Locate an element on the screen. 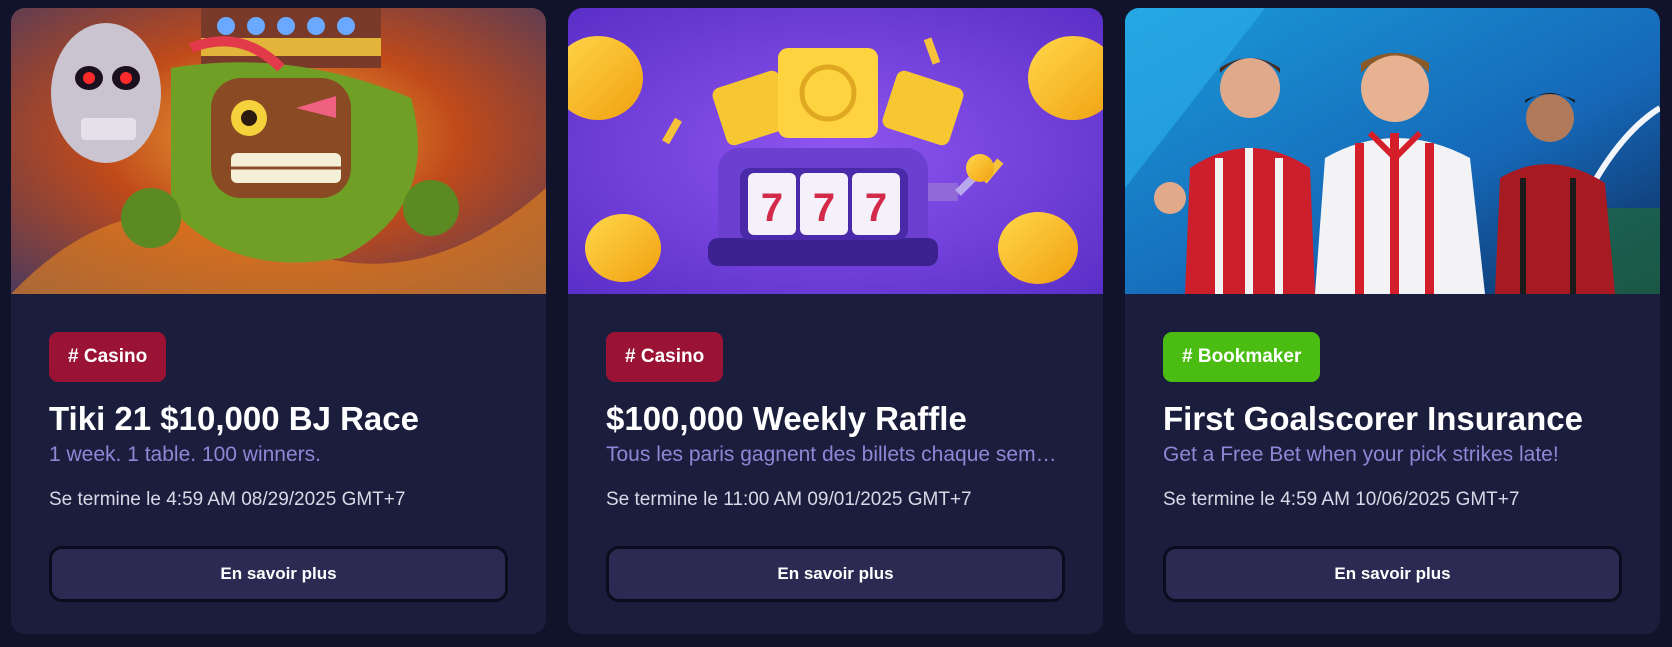 The image size is (1672, 647). promo-banner-image: 7 7 7 is located at coordinates (835, 151).